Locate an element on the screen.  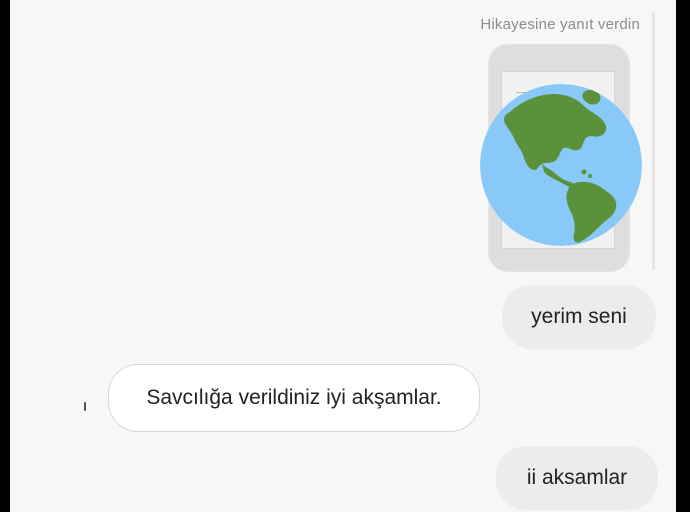
message-text: yerim seni is located at coordinates (579, 316).